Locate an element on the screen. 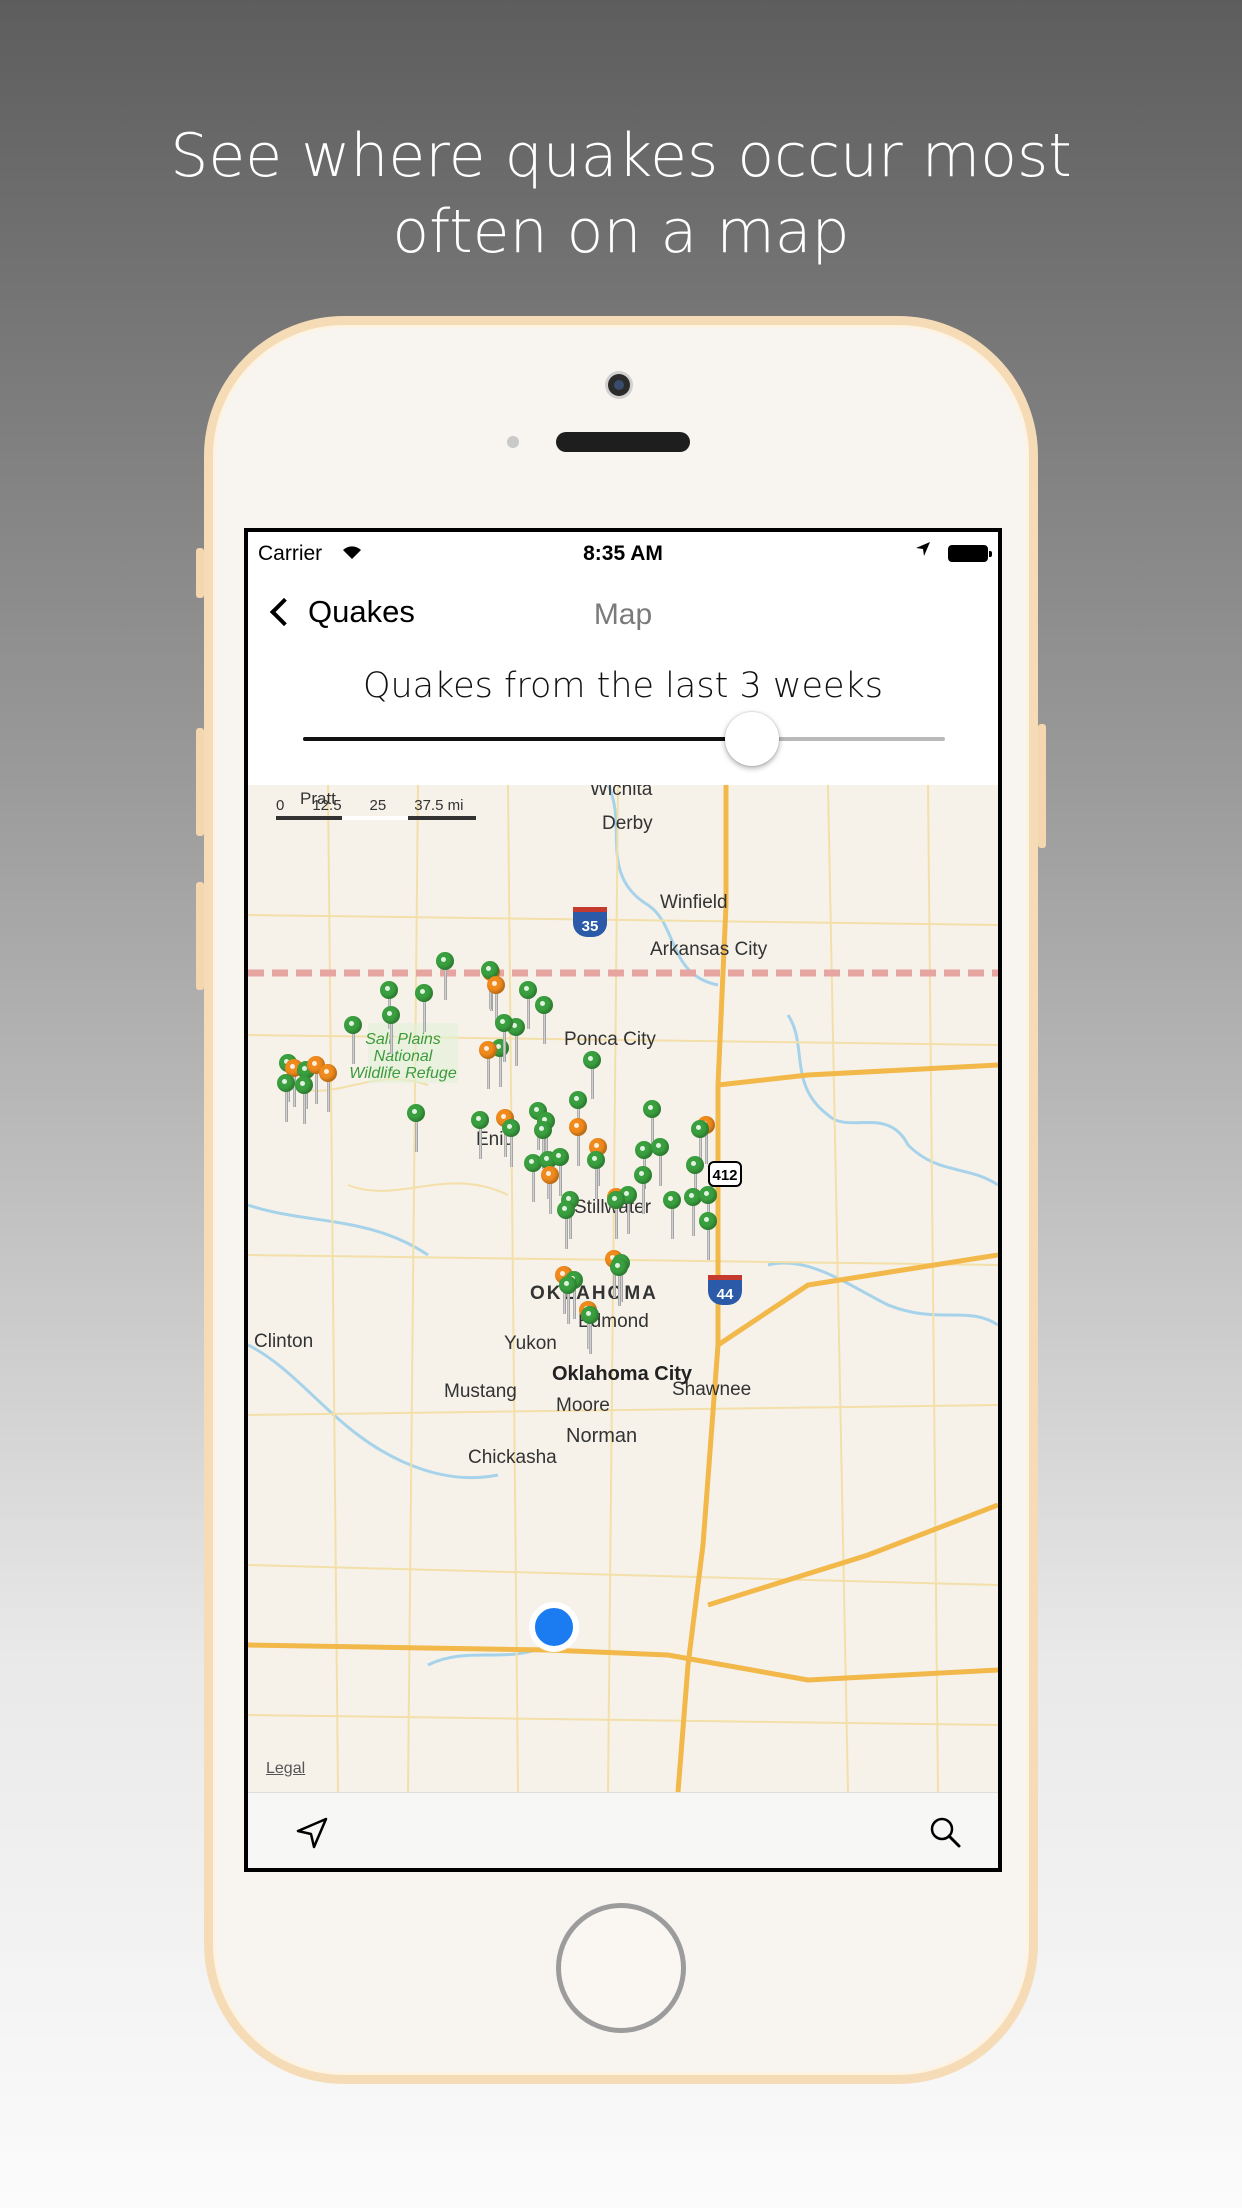 This screenshot has width=1242, height=2208. map-scale-bar: 0 12.5 25 37.5 mi is located at coordinates (376, 808).